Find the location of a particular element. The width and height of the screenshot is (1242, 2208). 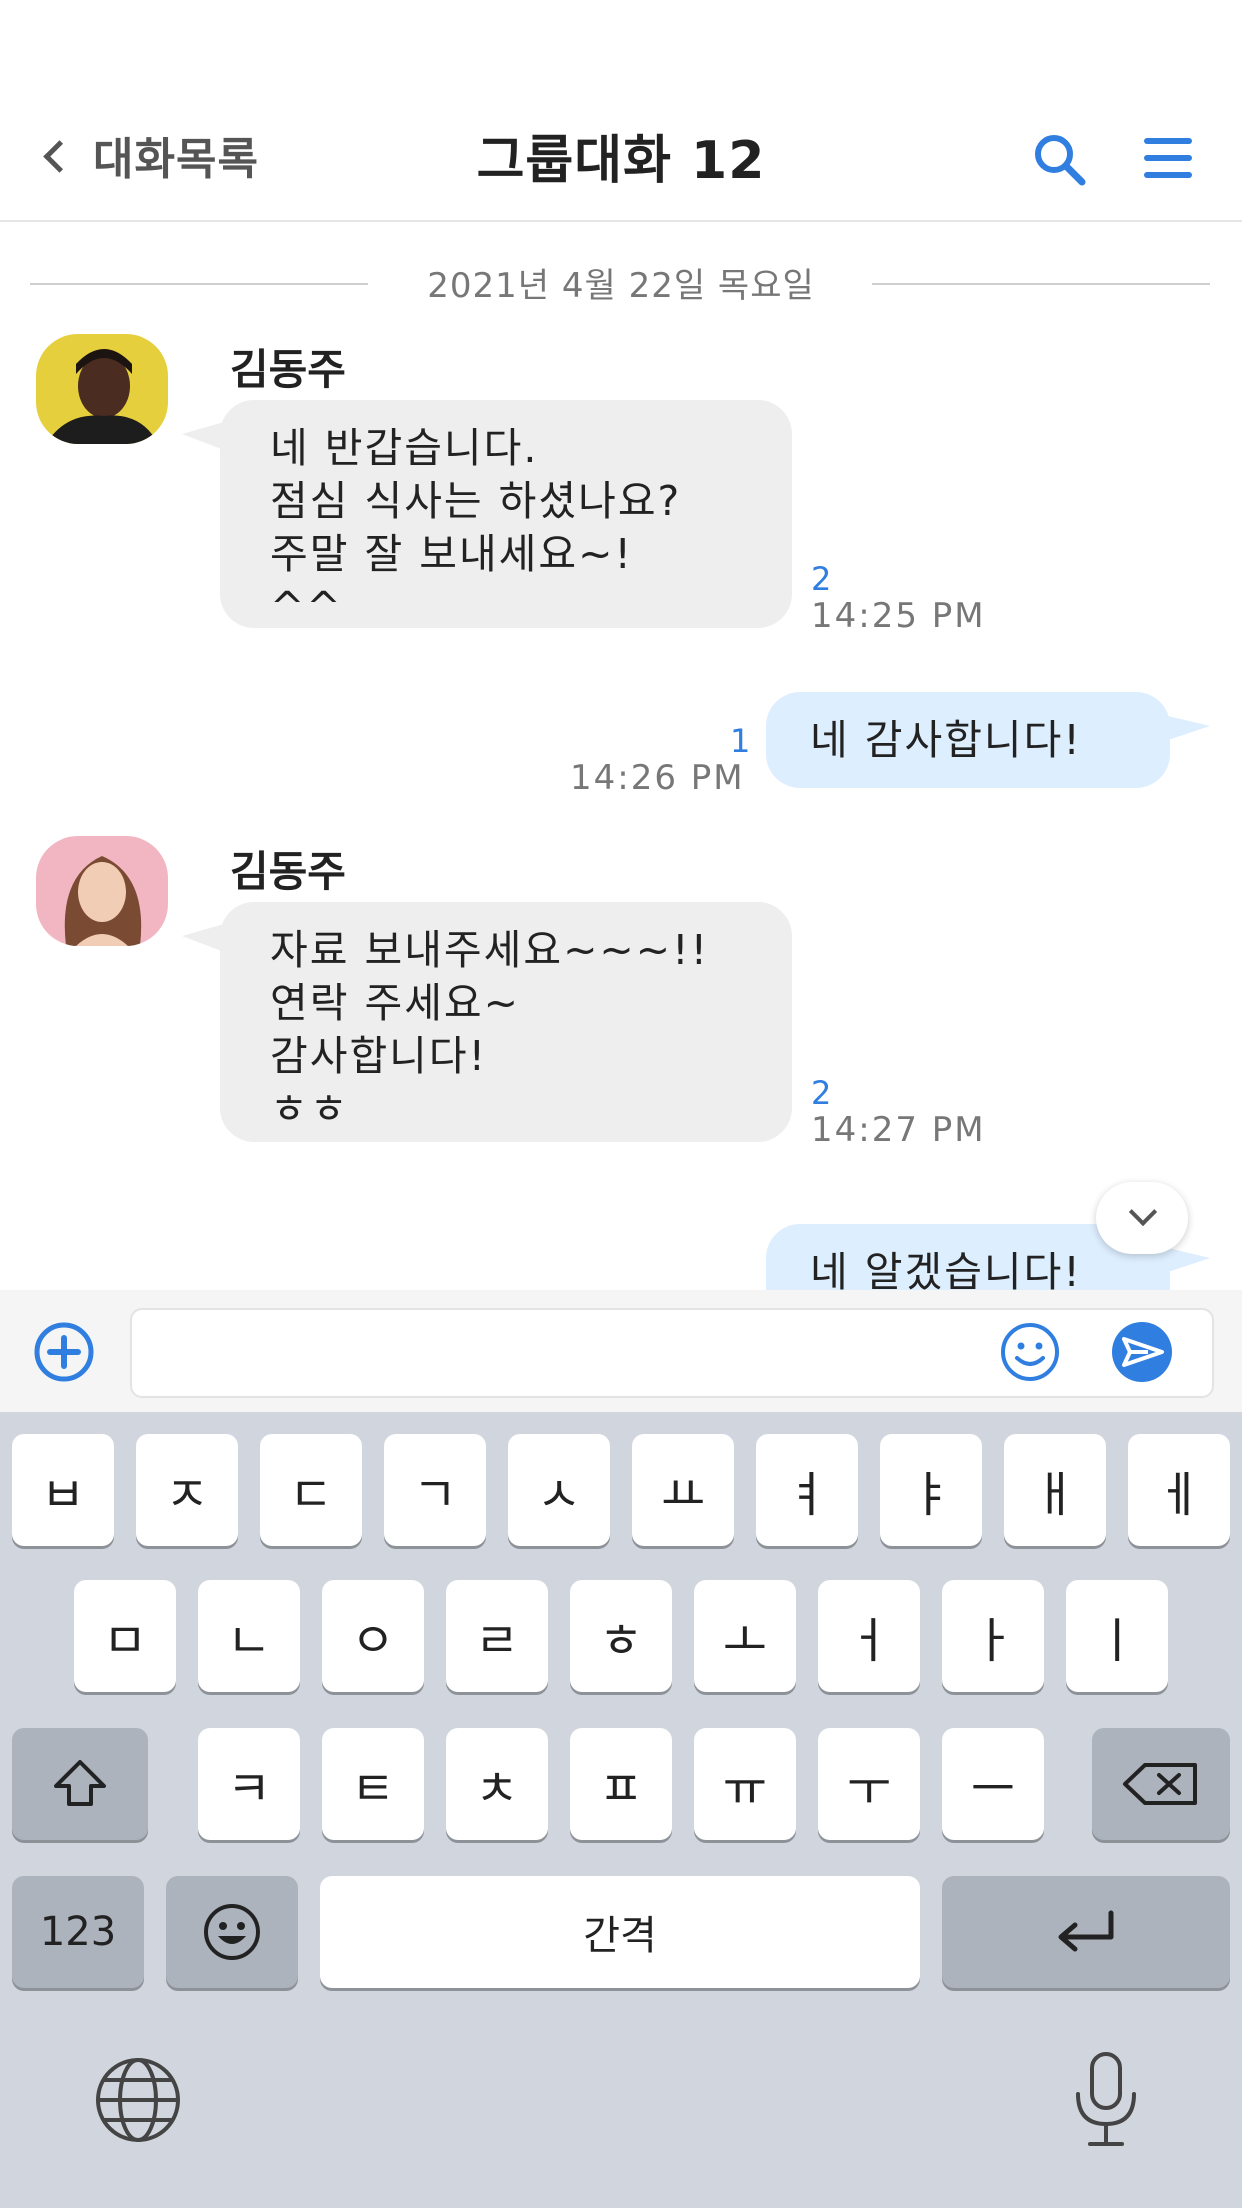

date-divider: 2021년 4월 22일 목요일 is located at coordinates (621, 286).